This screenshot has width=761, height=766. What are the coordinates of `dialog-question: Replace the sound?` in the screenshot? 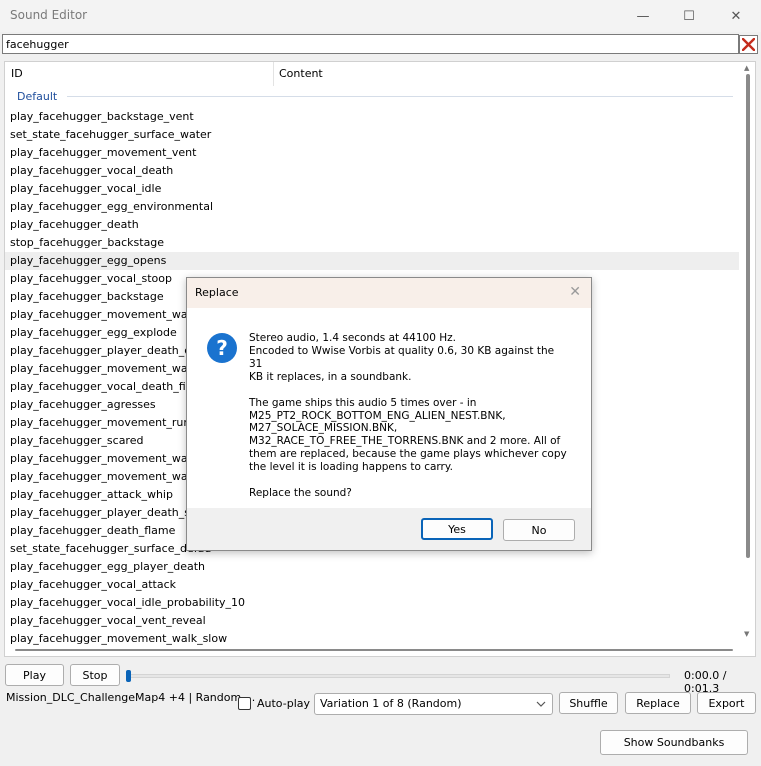 It's located at (300, 493).